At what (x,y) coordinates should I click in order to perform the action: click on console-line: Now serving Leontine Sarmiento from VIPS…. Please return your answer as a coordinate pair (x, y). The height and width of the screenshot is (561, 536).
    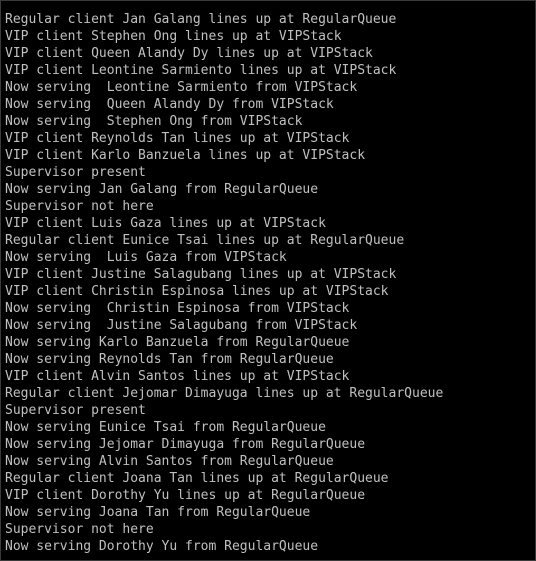
    Looking at the image, I should click on (181, 87).